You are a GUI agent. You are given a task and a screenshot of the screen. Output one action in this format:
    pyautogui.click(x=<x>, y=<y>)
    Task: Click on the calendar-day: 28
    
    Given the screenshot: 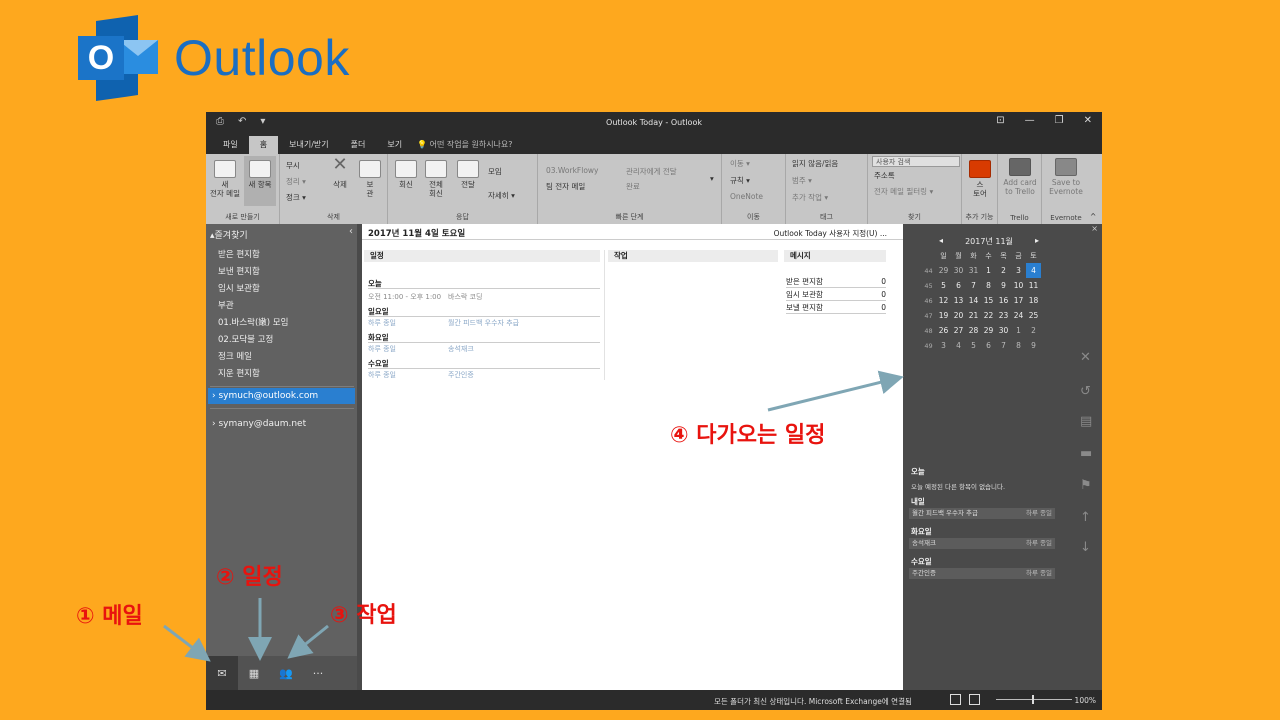 What is the action you would take?
    pyautogui.click(x=973, y=330)
    